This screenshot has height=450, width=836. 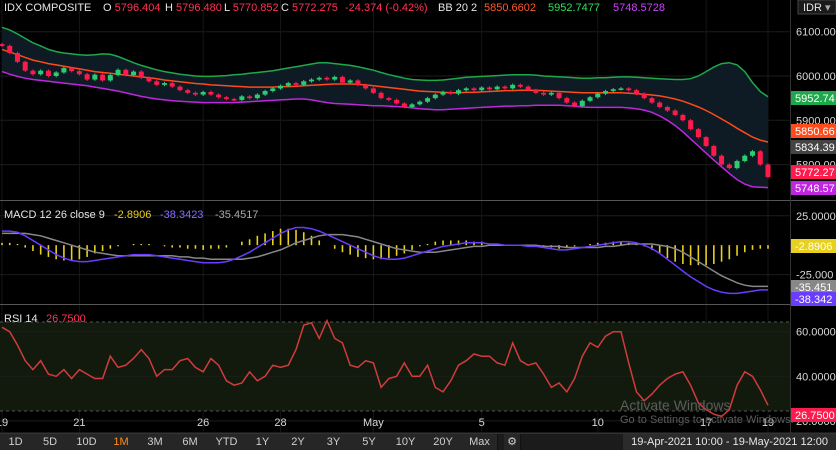 What do you see at coordinates (480, 442) in the screenshot?
I see `timeframe-button-max: Max` at bounding box center [480, 442].